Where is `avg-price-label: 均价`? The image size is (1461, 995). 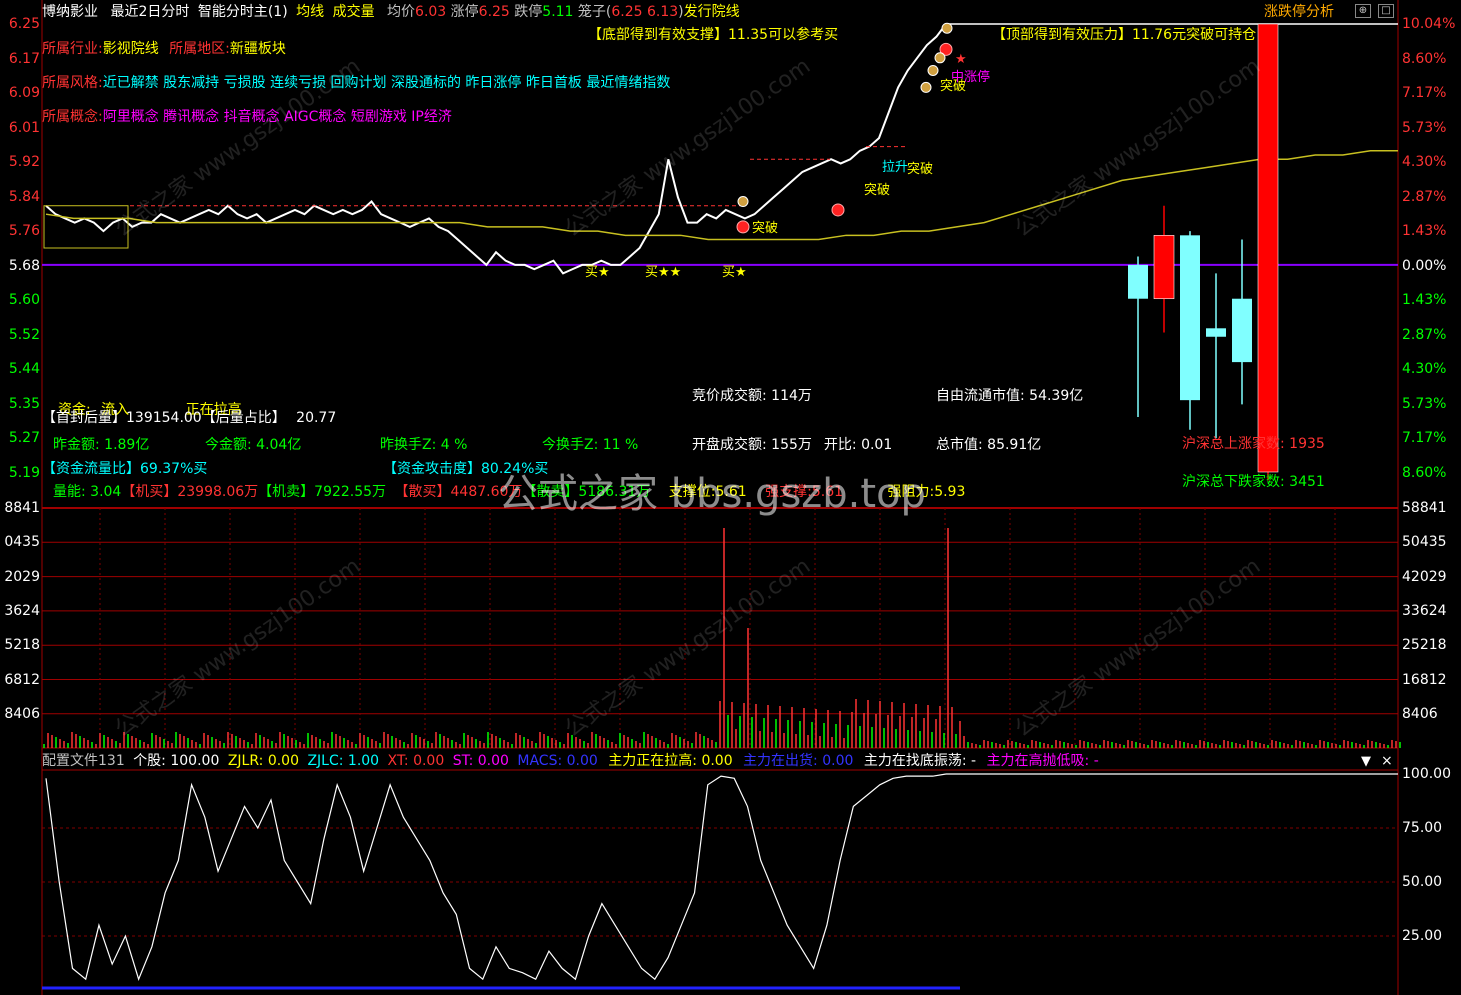 avg-price-label: 均价 is located at coordinates (401, 12).